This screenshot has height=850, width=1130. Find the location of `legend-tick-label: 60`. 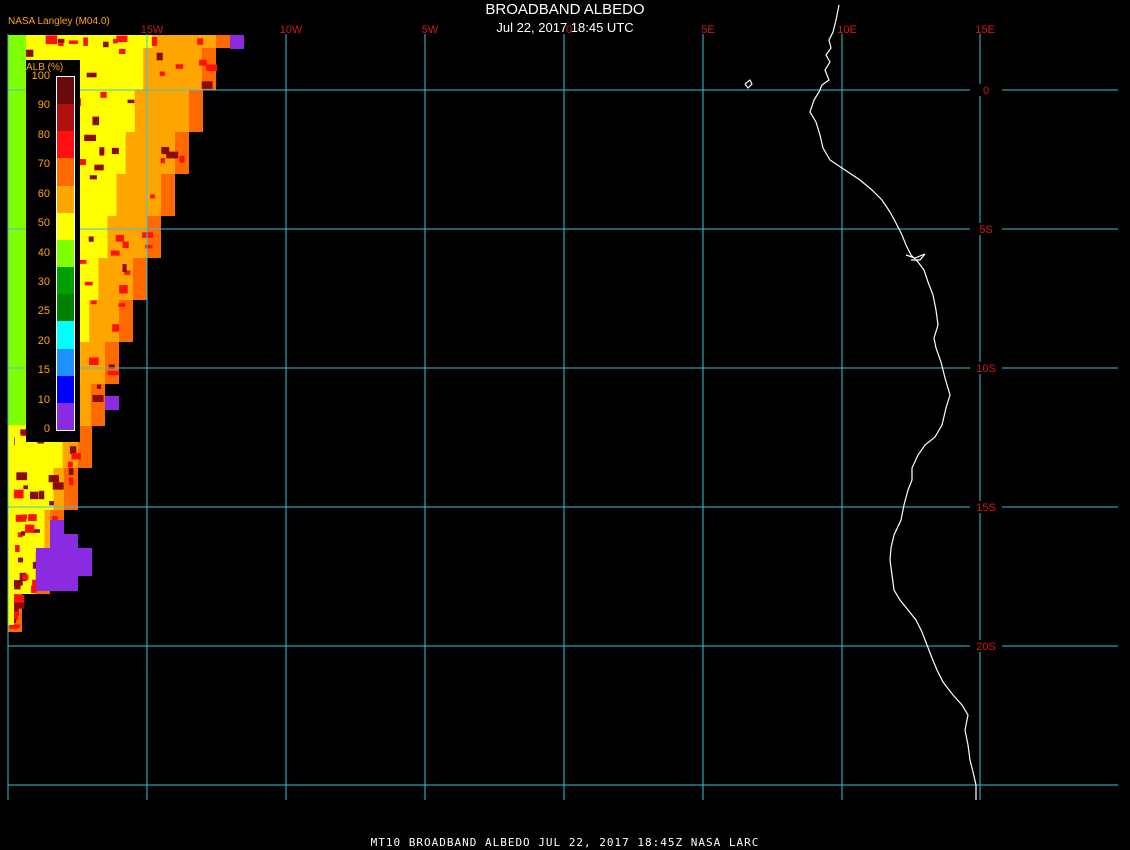

legend-tick-label: 60 is located at coordinates (43, 193).